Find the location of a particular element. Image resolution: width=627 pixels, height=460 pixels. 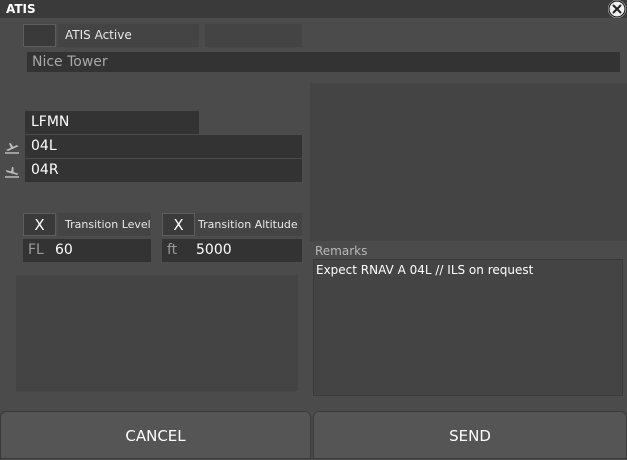

arrival-runway-field: 04R is located at coordinates (163, 170).